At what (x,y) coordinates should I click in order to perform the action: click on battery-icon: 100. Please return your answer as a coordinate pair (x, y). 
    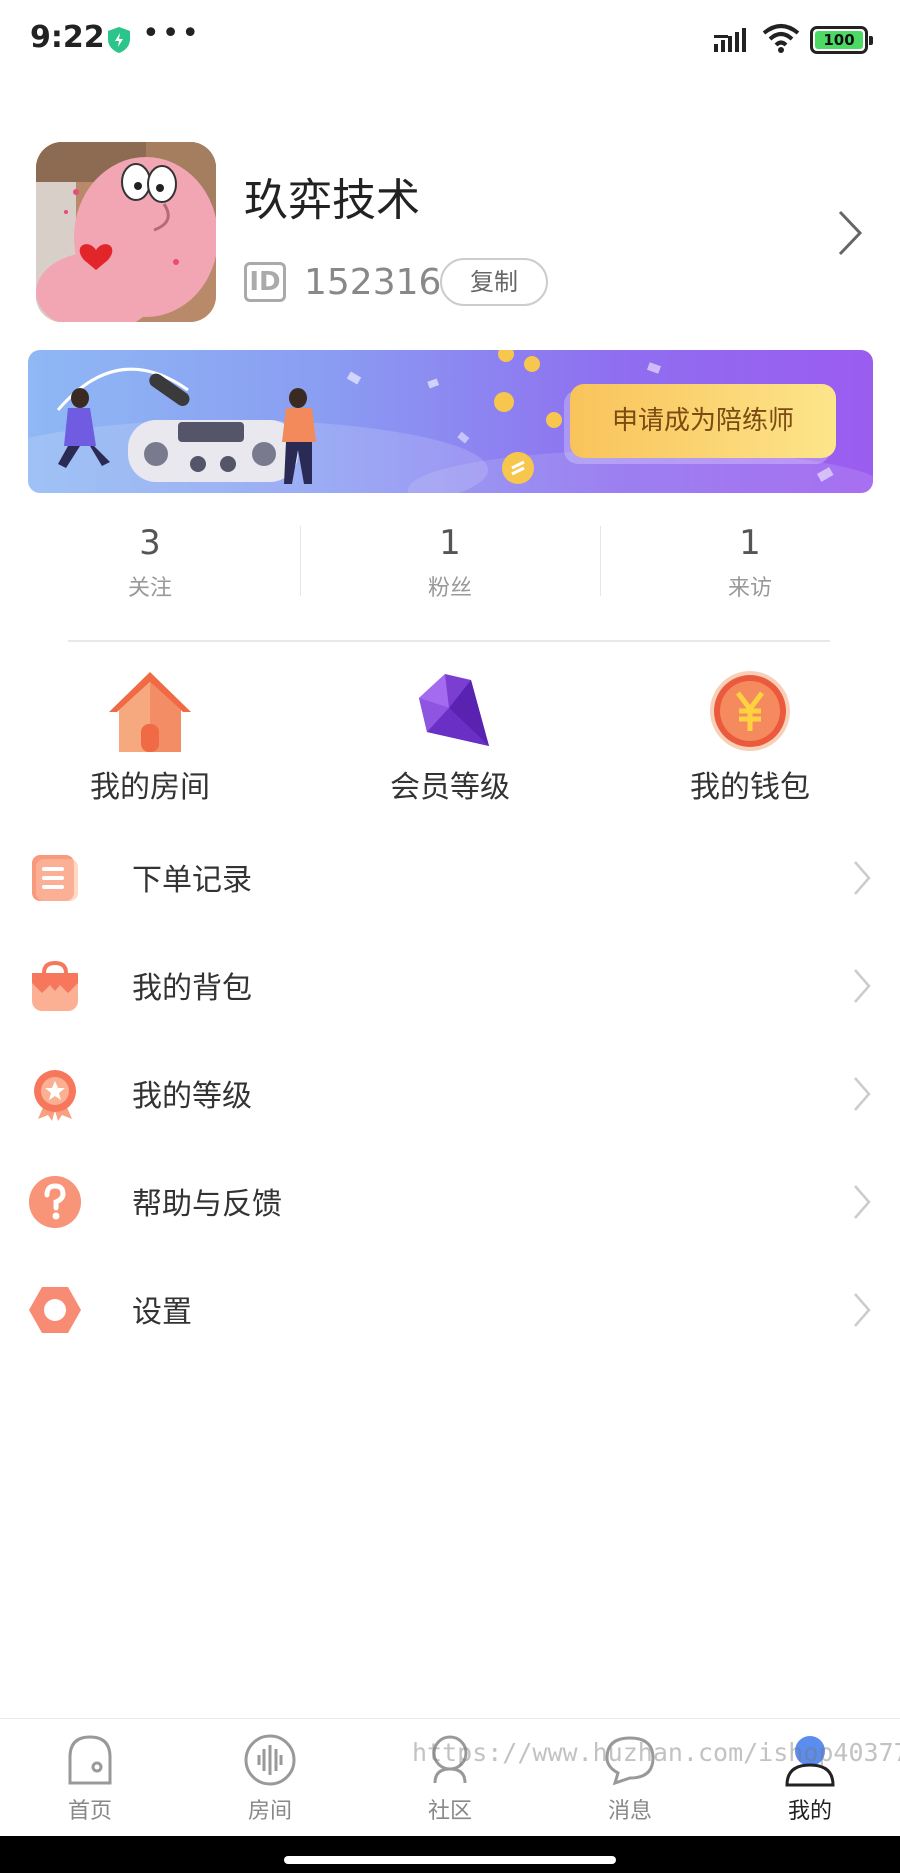
    Looking at the image, I should click on (841, 40).